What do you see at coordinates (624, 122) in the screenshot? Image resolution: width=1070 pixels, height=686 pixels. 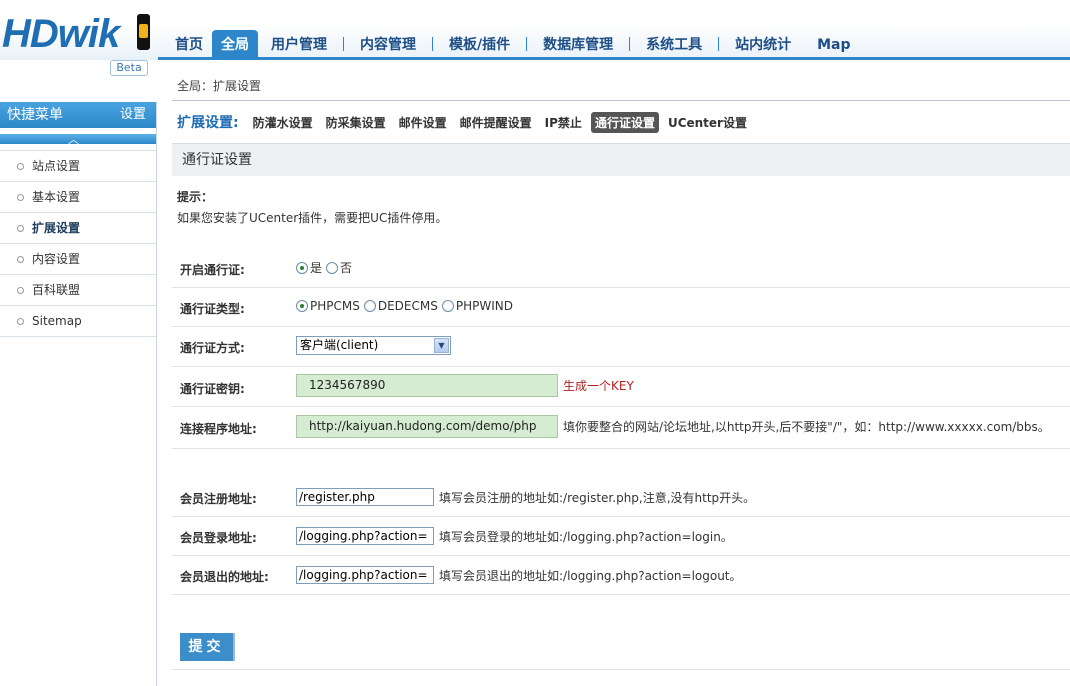 I see `tab-passport: 通行证设置` at bounding box center [624, 122].